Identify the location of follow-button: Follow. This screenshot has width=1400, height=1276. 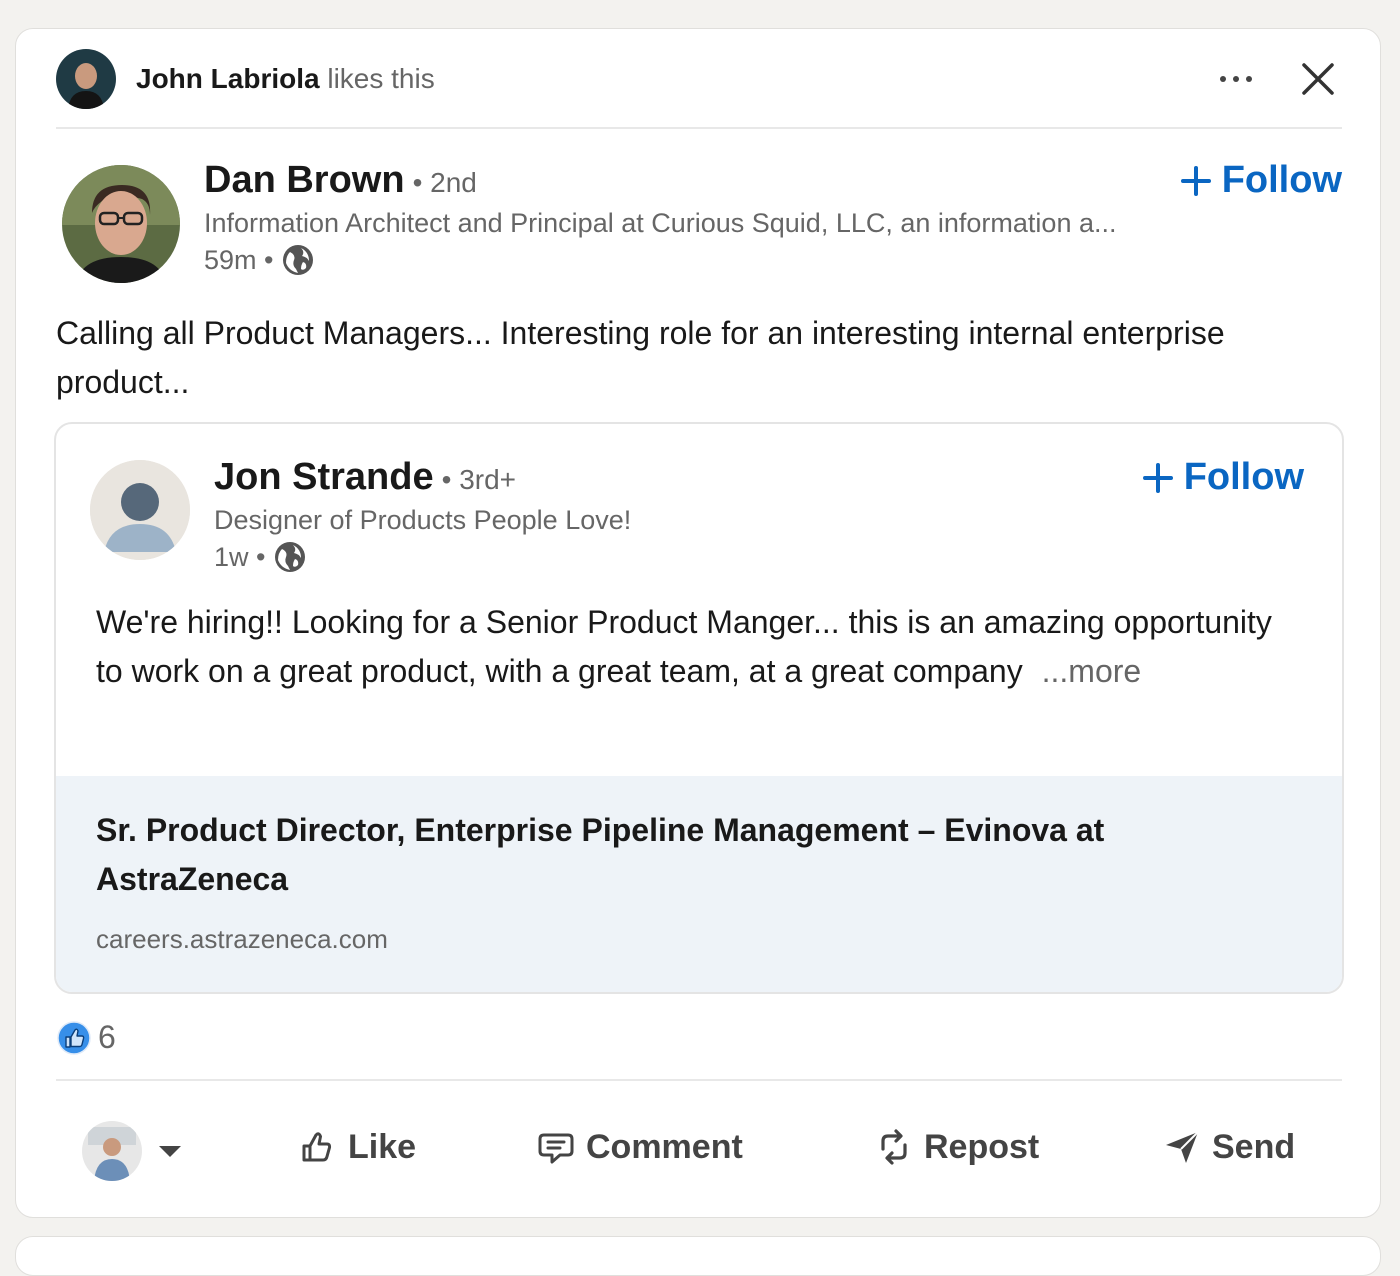
(1261, 180).